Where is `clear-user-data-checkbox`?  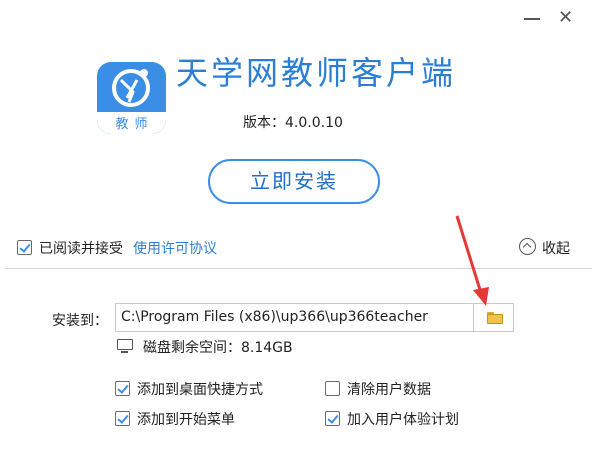 clear-user-data-checkbox is located at coordinates (332, 388).